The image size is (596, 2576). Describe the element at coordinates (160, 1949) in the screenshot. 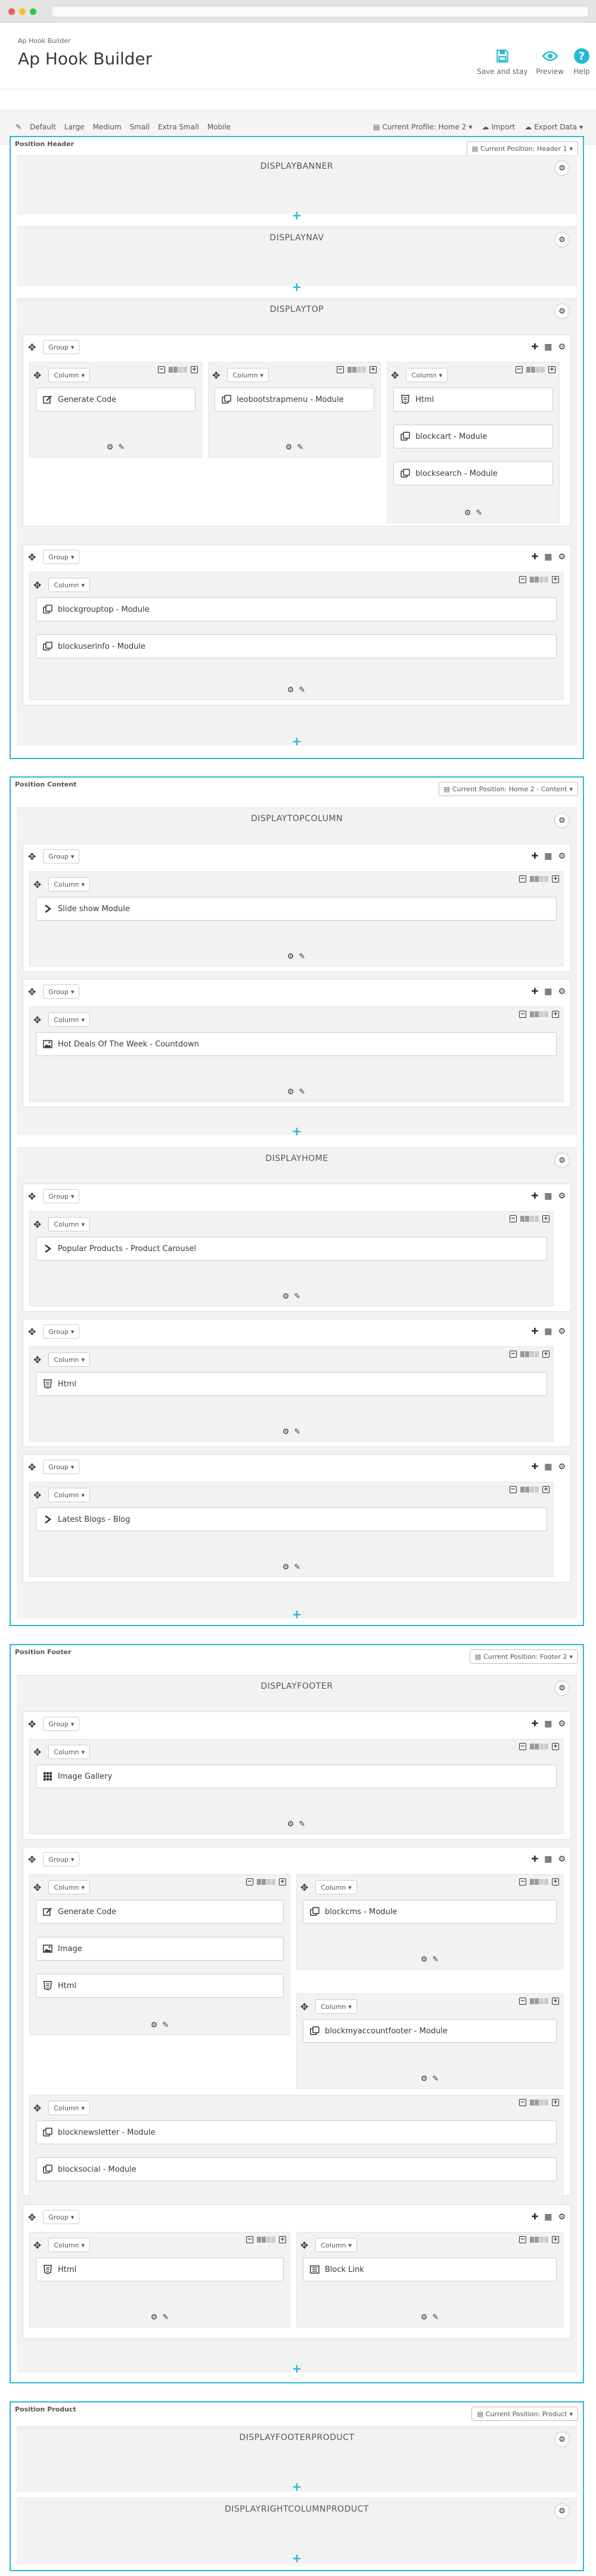

I see `module-item: Image` at that location.